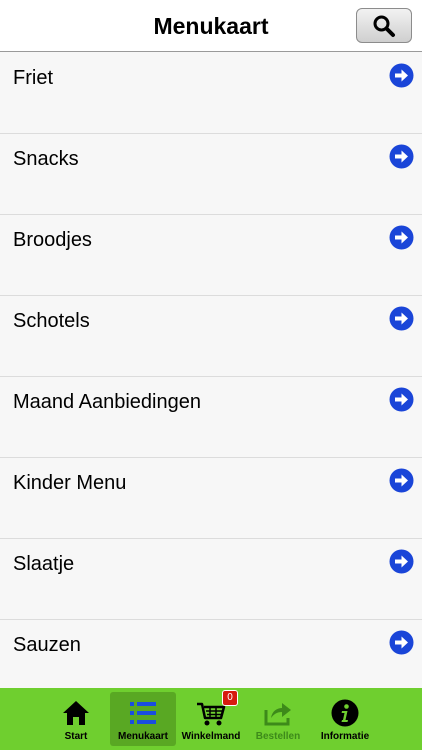  I want to click on search-icon, so click(384, 26).